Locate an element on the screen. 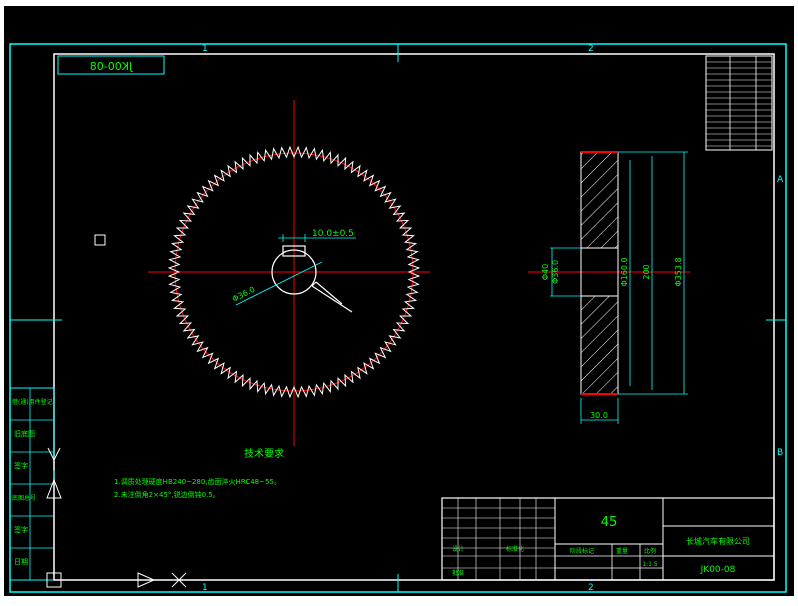  zone-label-top-2: 2 is located at coordinates (591, 49).